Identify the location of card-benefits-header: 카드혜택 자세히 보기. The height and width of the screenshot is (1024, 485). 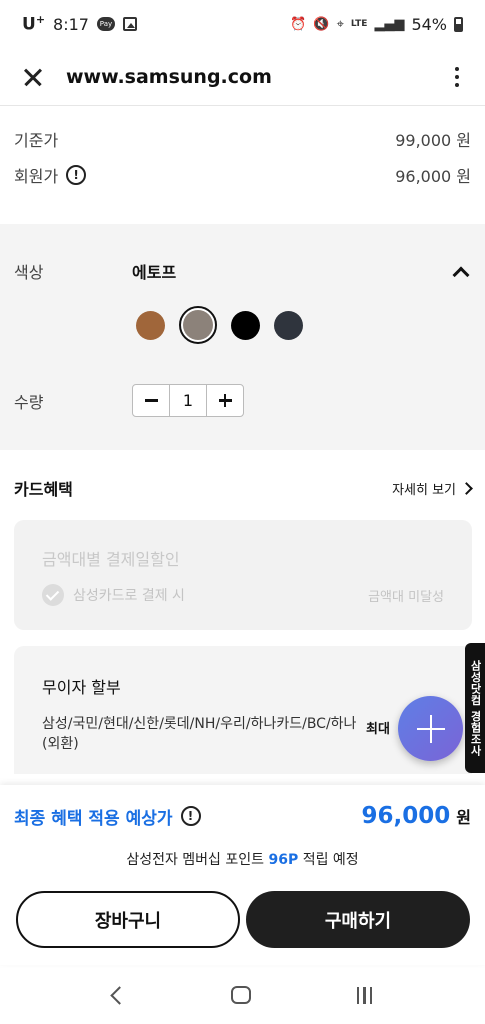
(243, 488).